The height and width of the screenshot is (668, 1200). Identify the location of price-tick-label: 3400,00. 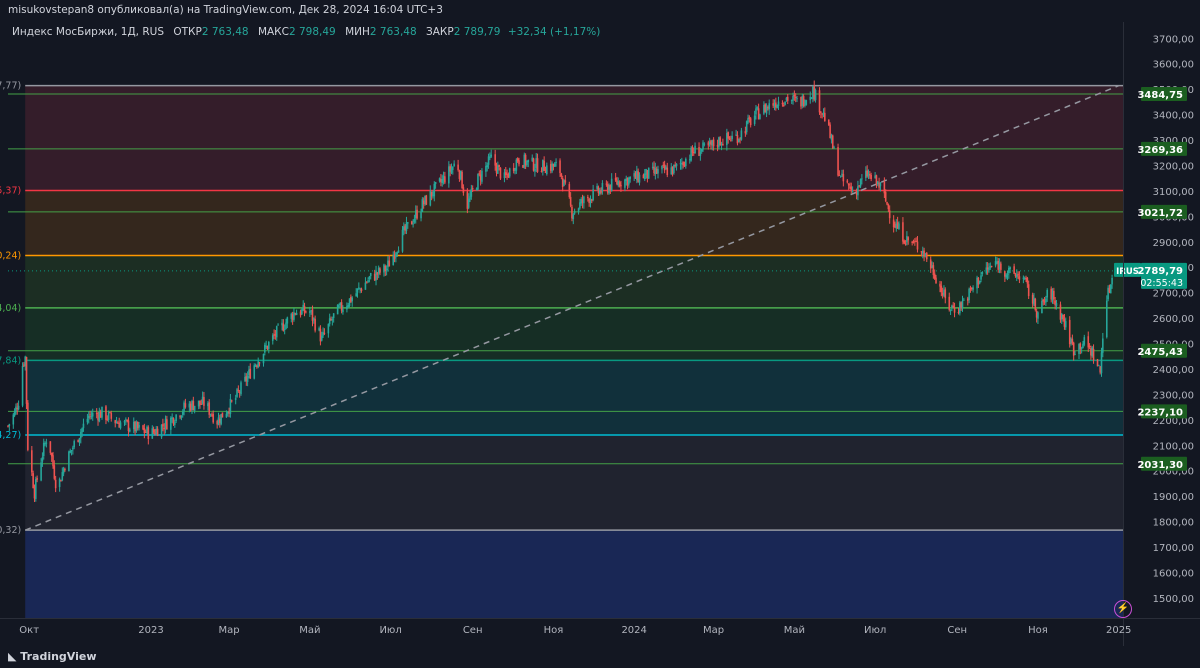
(1173, 116).